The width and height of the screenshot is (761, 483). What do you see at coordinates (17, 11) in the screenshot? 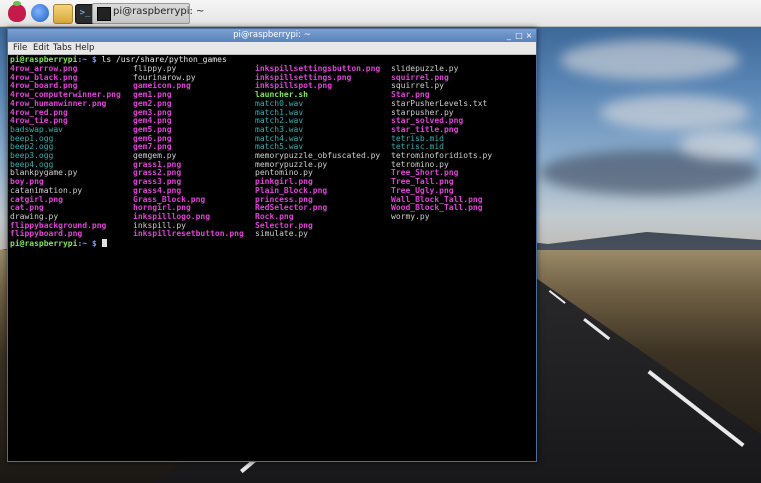
I see `raspberry-menu-icon` at bounding box center [17, 11].